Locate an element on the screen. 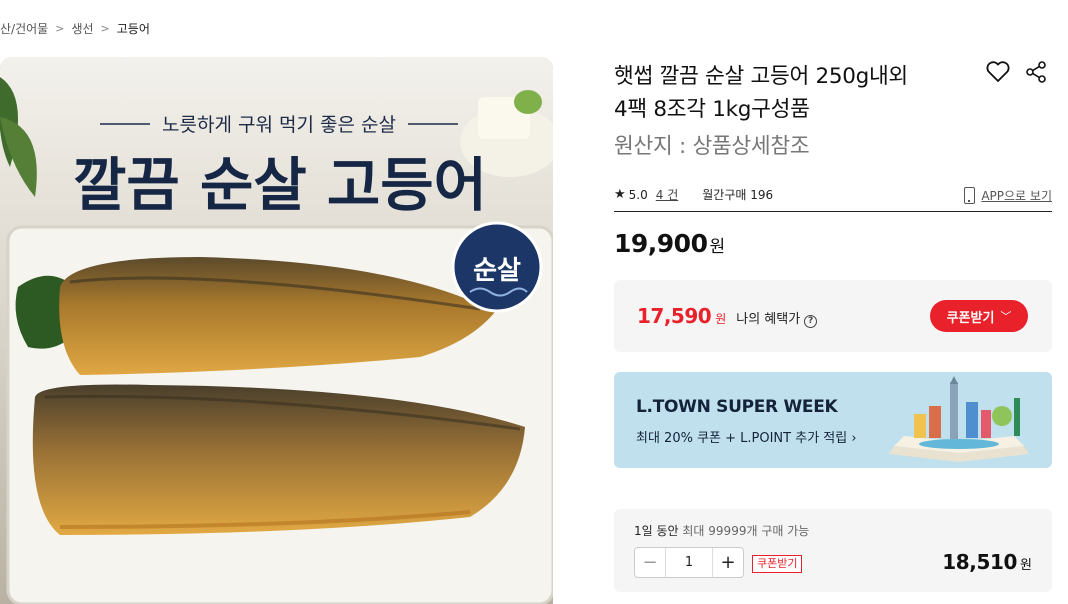 Image resolution: width=1068 pixels, height=604 pixels. share-button is located at coordinates (1037, 73).